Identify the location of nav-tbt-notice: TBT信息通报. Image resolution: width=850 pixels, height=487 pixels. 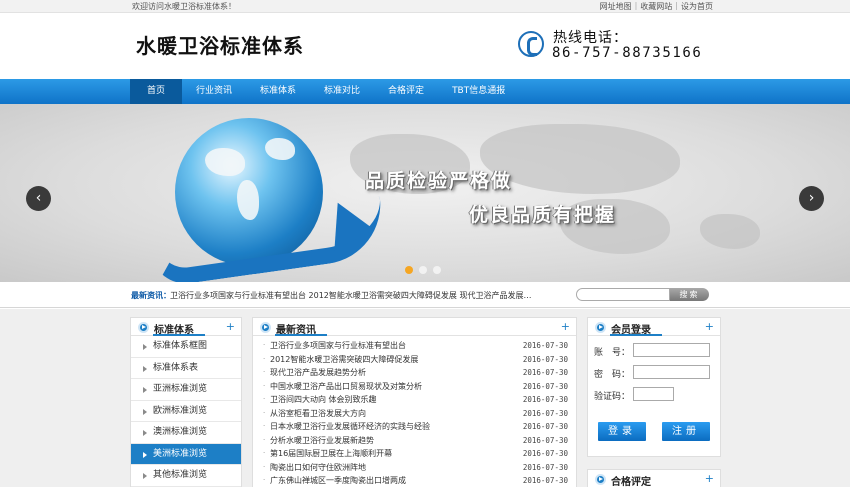
(478, 91).